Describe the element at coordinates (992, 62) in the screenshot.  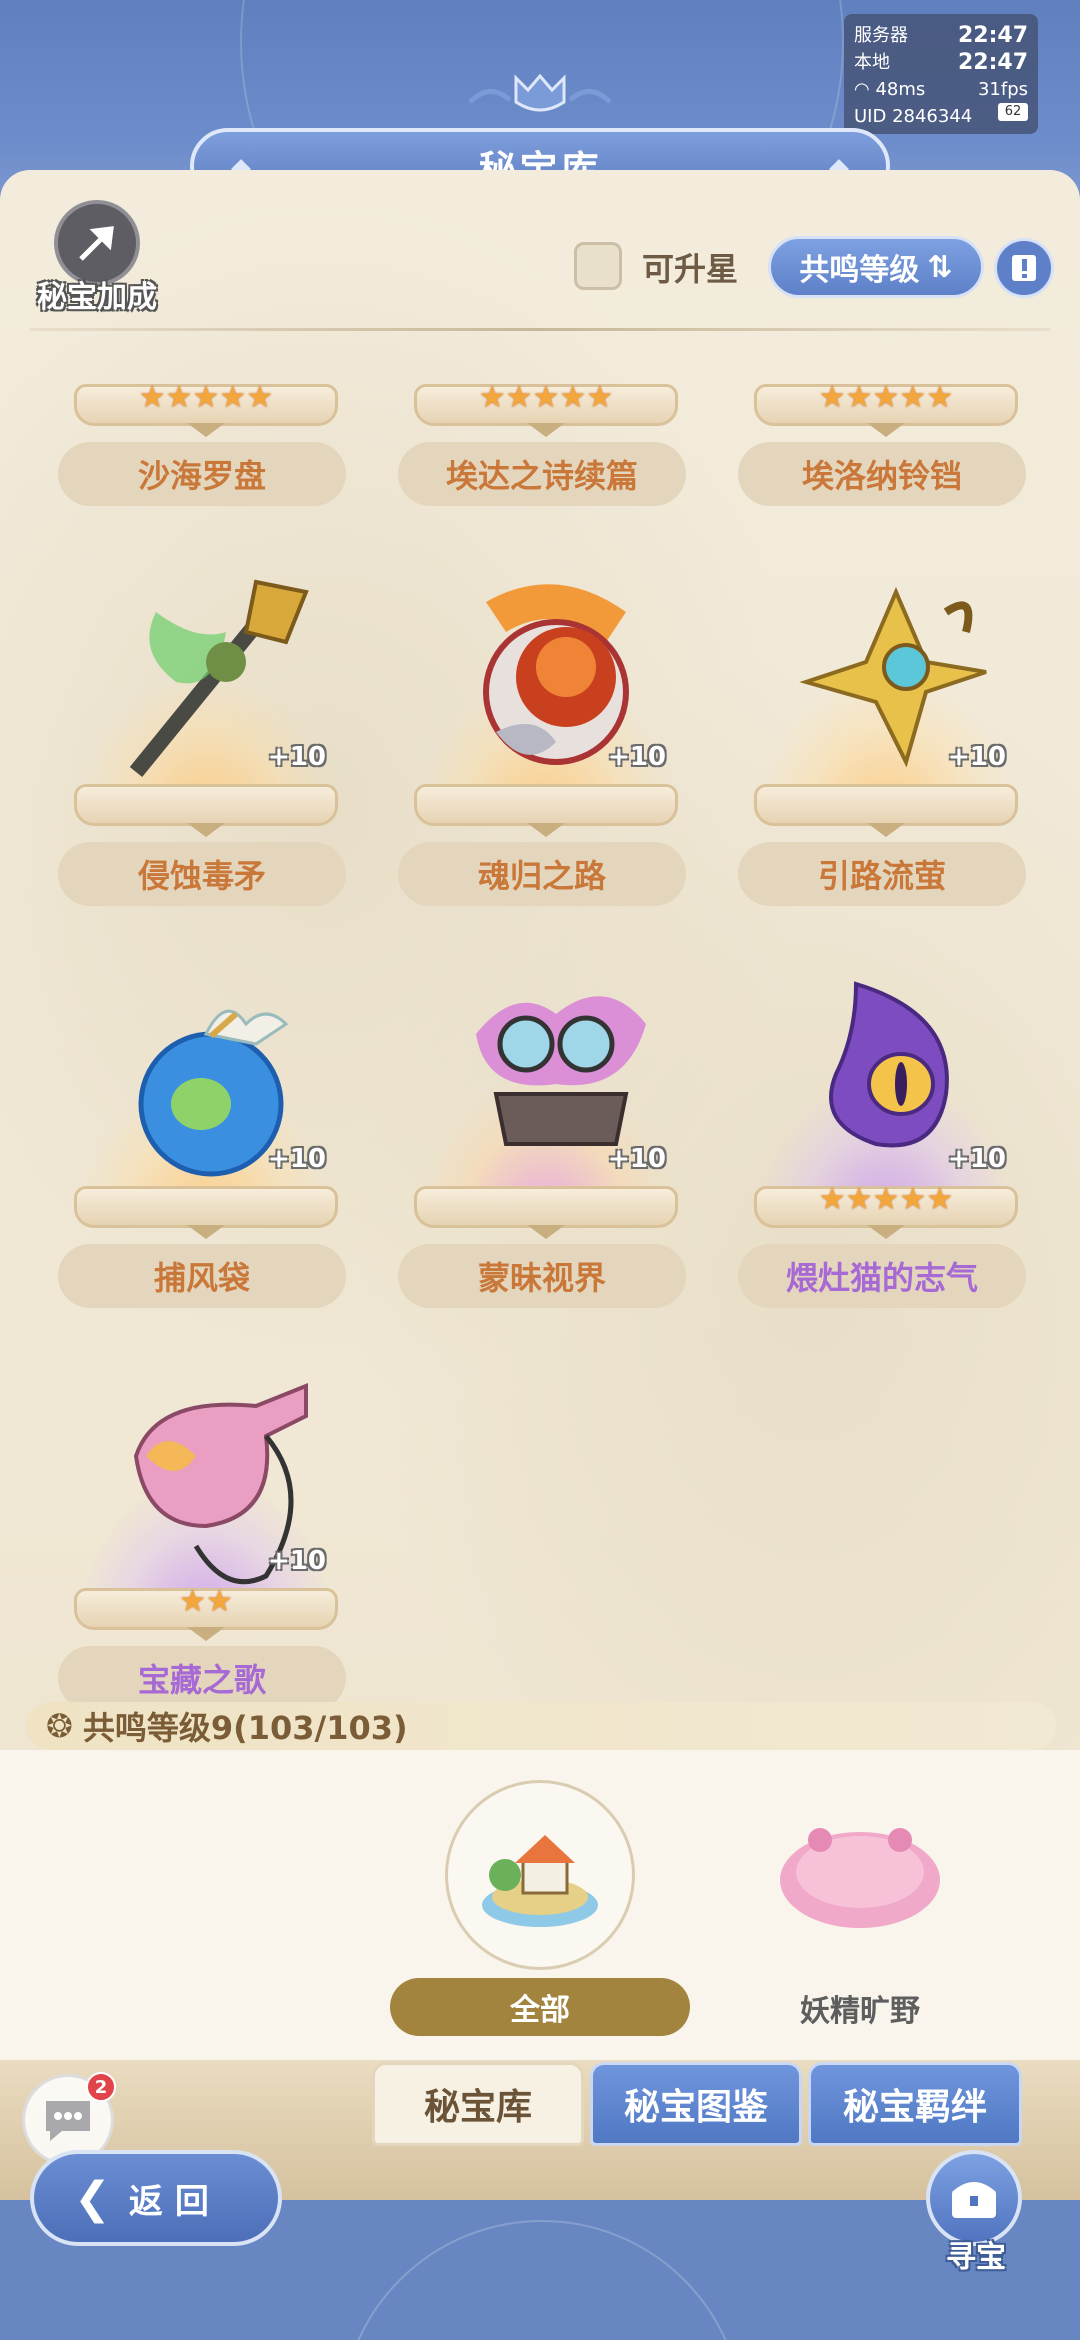
I see `local-time: 22:47` at that location.